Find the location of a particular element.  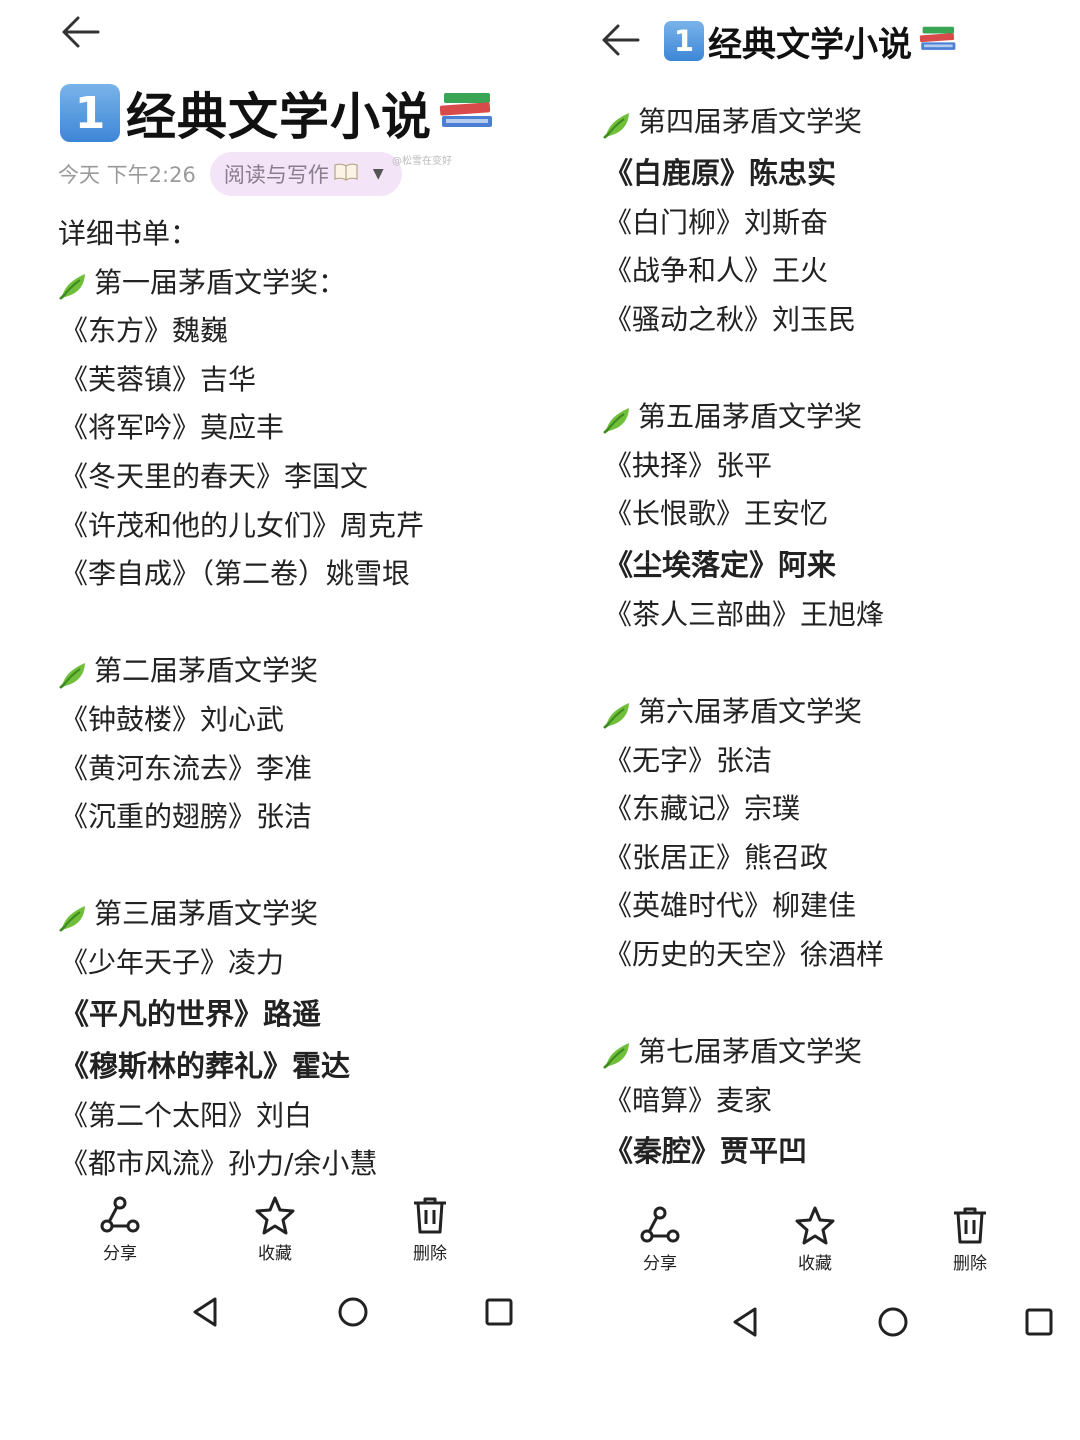

book-item: 《白门柳》刘斯奋 is located at coordinates (716, 222).